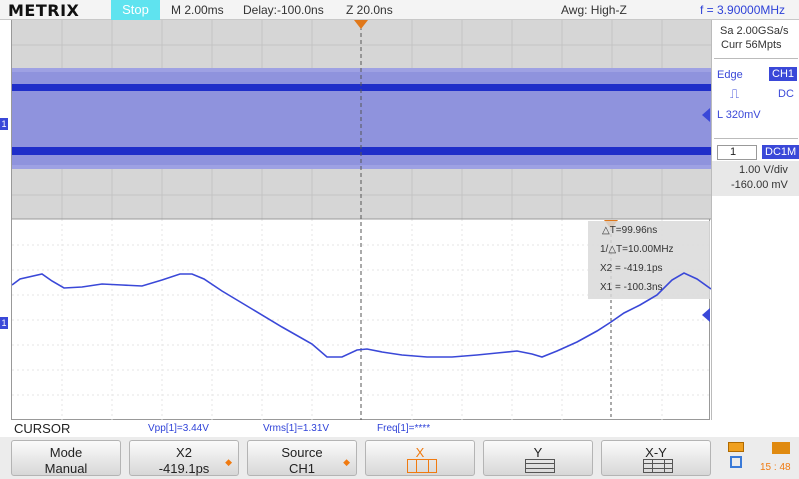 This screenshot has width=799, height=479. I want to click on network-icon, so click(736, 462).